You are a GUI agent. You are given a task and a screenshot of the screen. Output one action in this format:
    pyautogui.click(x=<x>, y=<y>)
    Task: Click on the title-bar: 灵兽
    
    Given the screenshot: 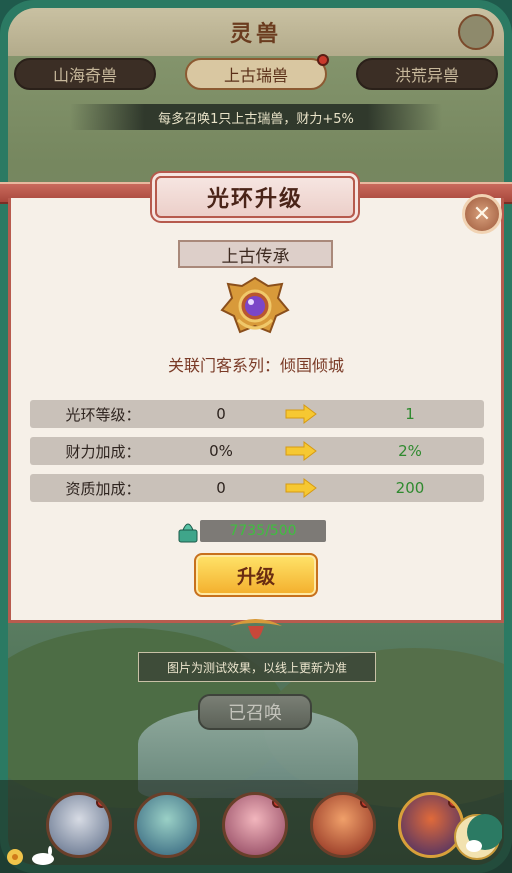 What is the action you would take?
    pyautogui.click(x=256, y=32)
    